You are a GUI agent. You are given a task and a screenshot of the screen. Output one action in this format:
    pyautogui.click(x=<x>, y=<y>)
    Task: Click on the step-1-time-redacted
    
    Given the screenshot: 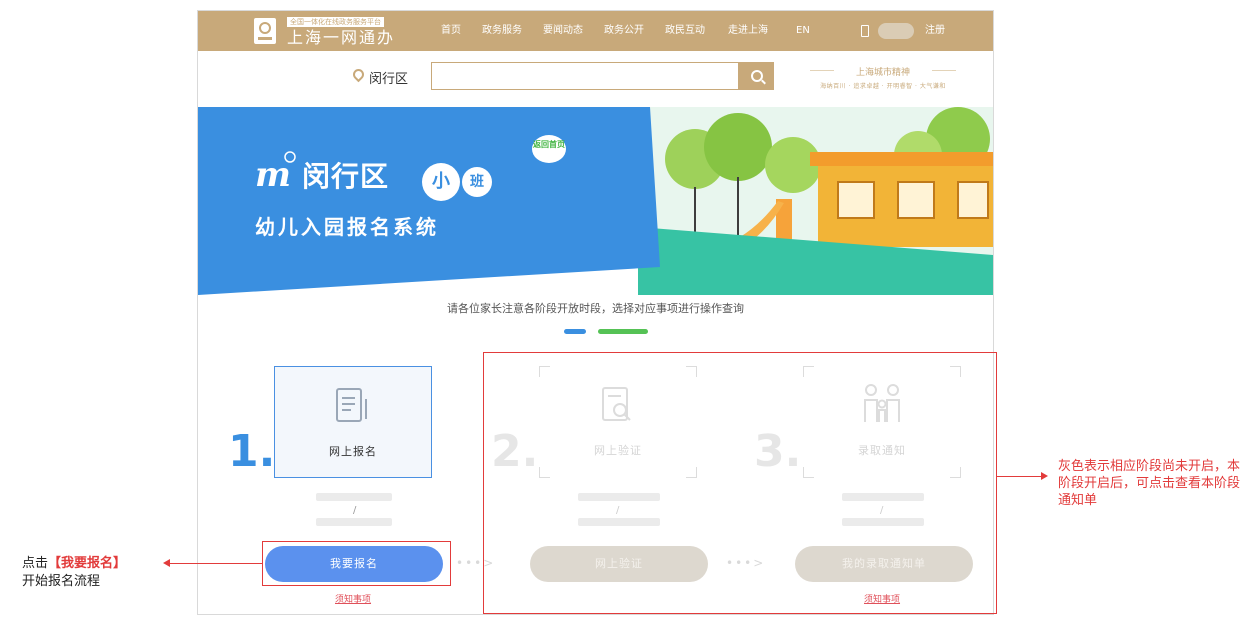 What is the action you would take?
    pyautogui.click(x=354, y=497)
    